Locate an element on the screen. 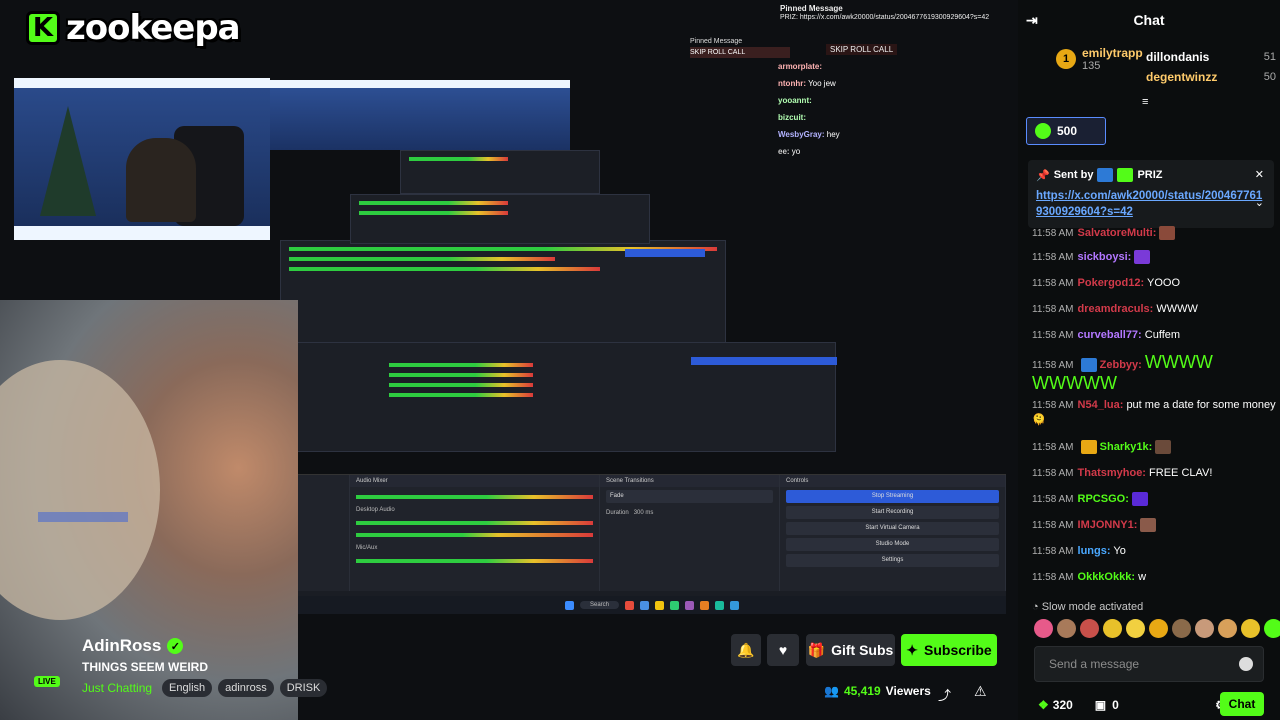 The image size is (1280, 720). emote-quickbar is located at coordinates (1157, 628).